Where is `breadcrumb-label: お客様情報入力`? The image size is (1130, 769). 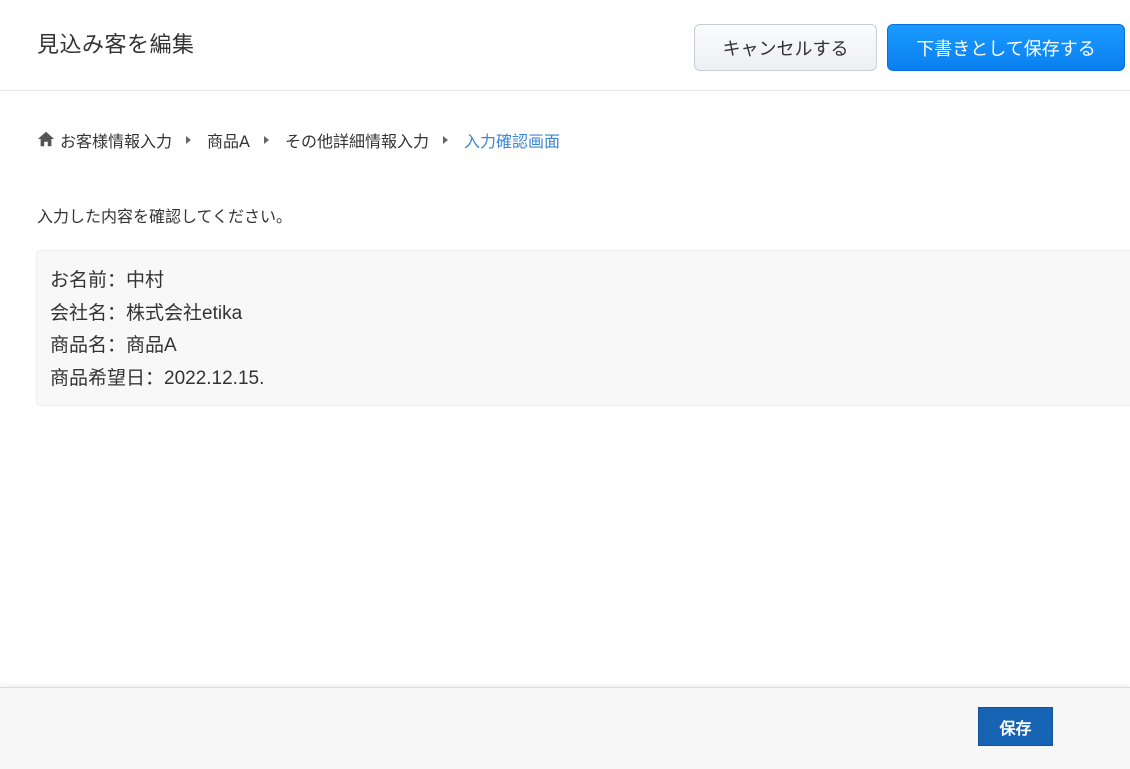 breadcrumb-label: お客様情報入力 is located at coordinates (116, 141).